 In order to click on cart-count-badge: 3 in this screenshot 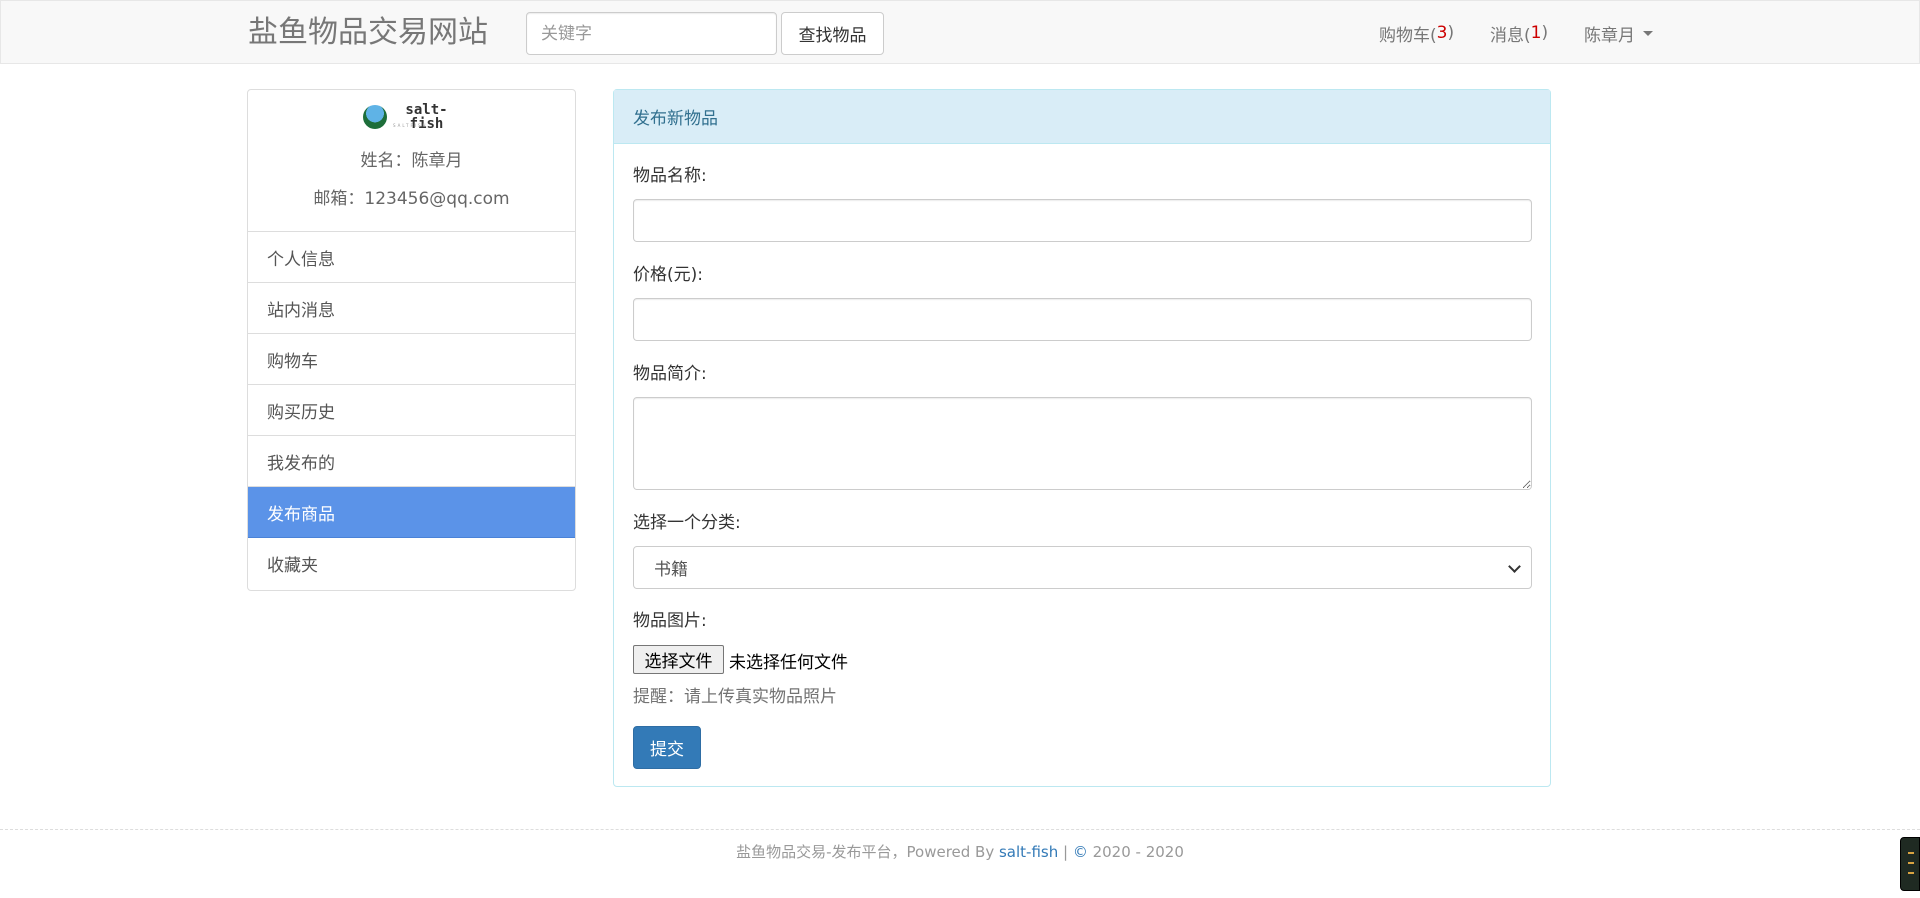, I will do `click(1442, 33)`.